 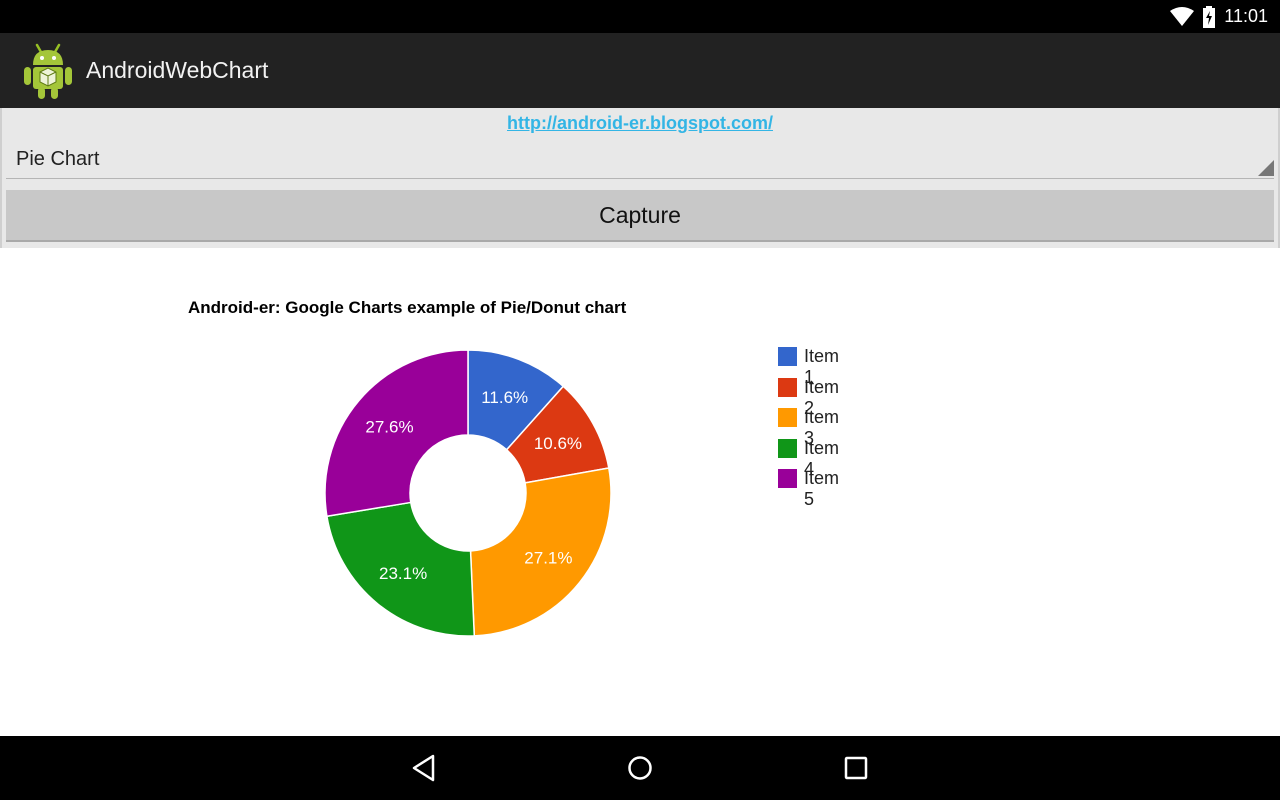 What do you see at coordinates (504, 397) in the screenshot?
I see `slice-label: 11.6%` at bounding box center [504, 397].